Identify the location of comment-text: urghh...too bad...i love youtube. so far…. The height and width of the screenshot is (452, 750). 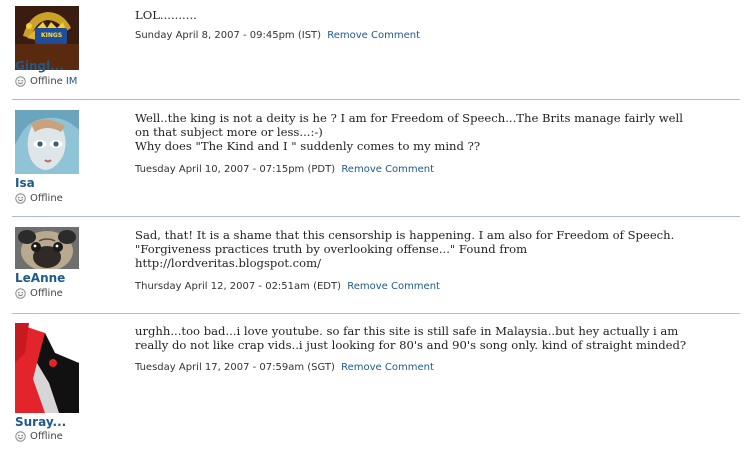
(411, 338).